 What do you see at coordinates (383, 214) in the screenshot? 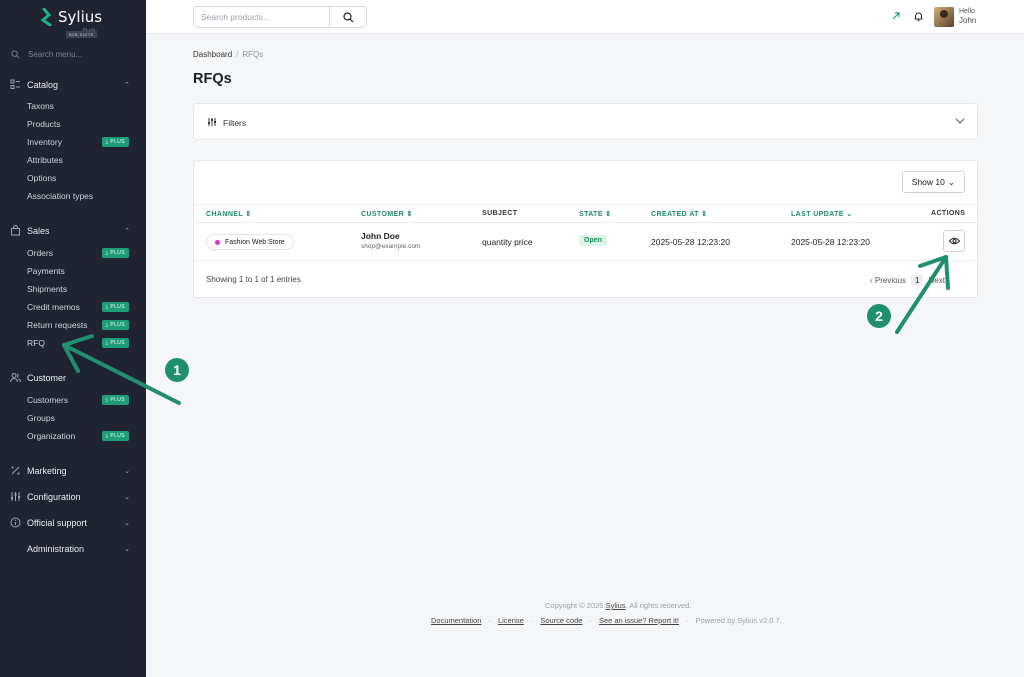
I see `column-customer-label: CUSTOMER` at bounding box center [383, 214].